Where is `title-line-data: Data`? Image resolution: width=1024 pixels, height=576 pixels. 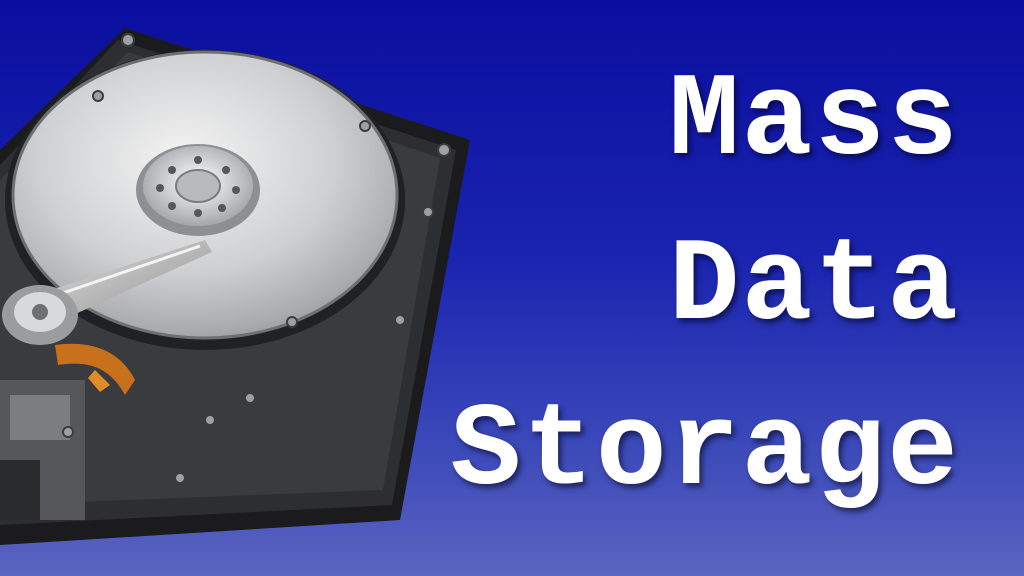
title-line-data: Data is located at coordinates (814, 287).